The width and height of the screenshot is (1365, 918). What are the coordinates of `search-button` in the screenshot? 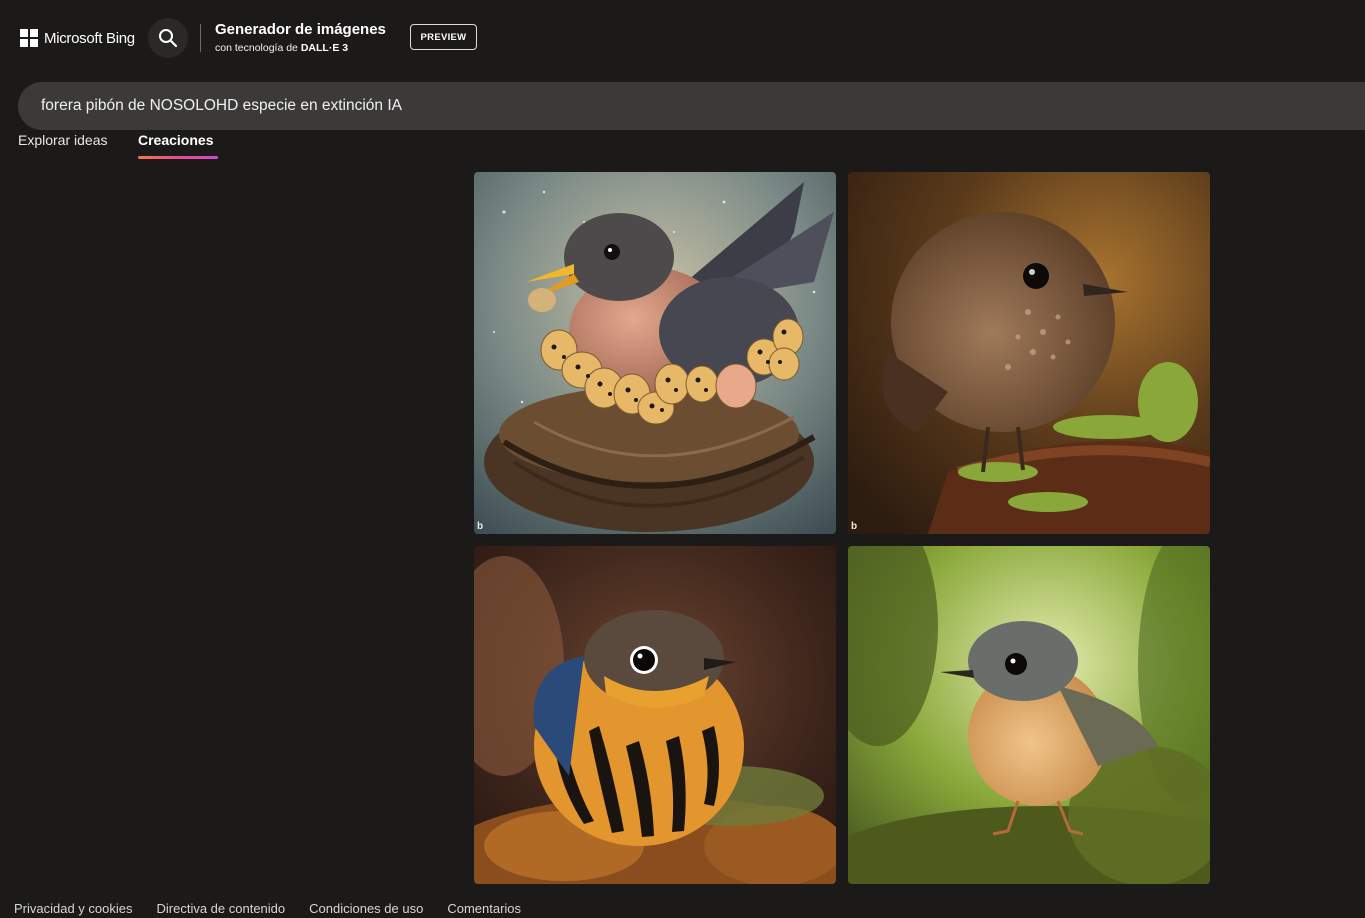 It's located at (168, 38).